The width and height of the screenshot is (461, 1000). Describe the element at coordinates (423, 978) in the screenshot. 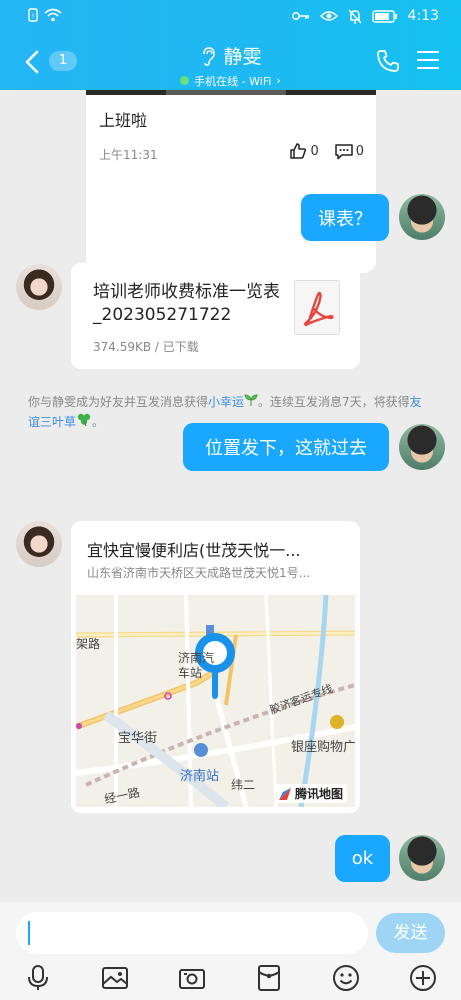

I see `plus-icon` at that location.